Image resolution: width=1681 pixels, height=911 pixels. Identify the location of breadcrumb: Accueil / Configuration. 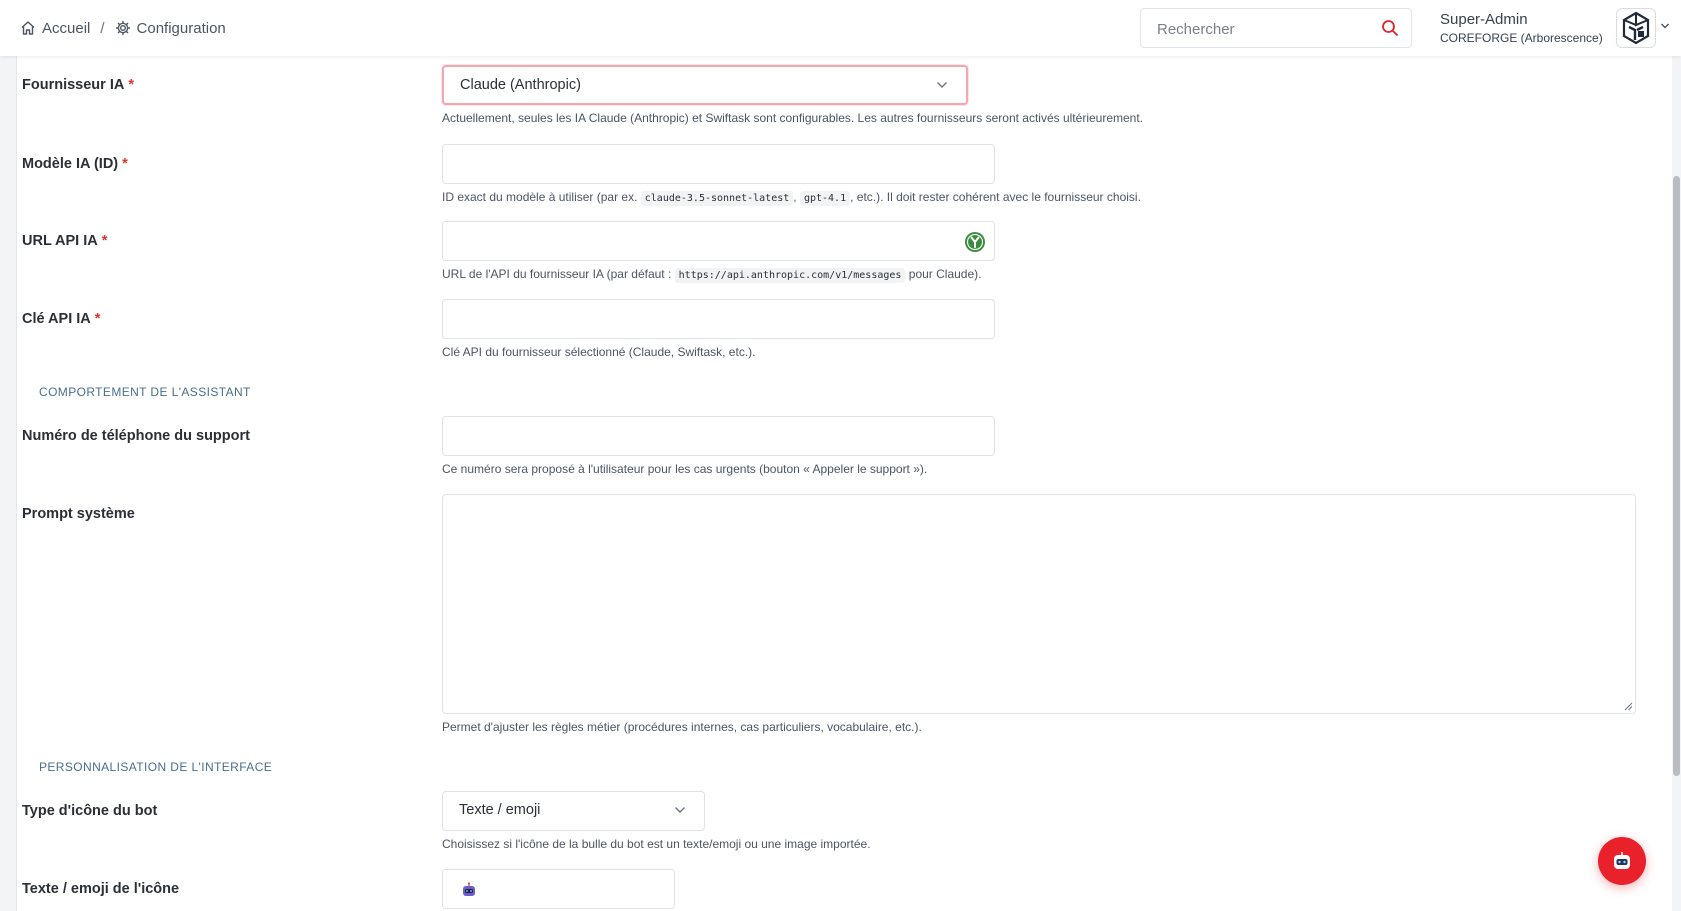
(123, 28).